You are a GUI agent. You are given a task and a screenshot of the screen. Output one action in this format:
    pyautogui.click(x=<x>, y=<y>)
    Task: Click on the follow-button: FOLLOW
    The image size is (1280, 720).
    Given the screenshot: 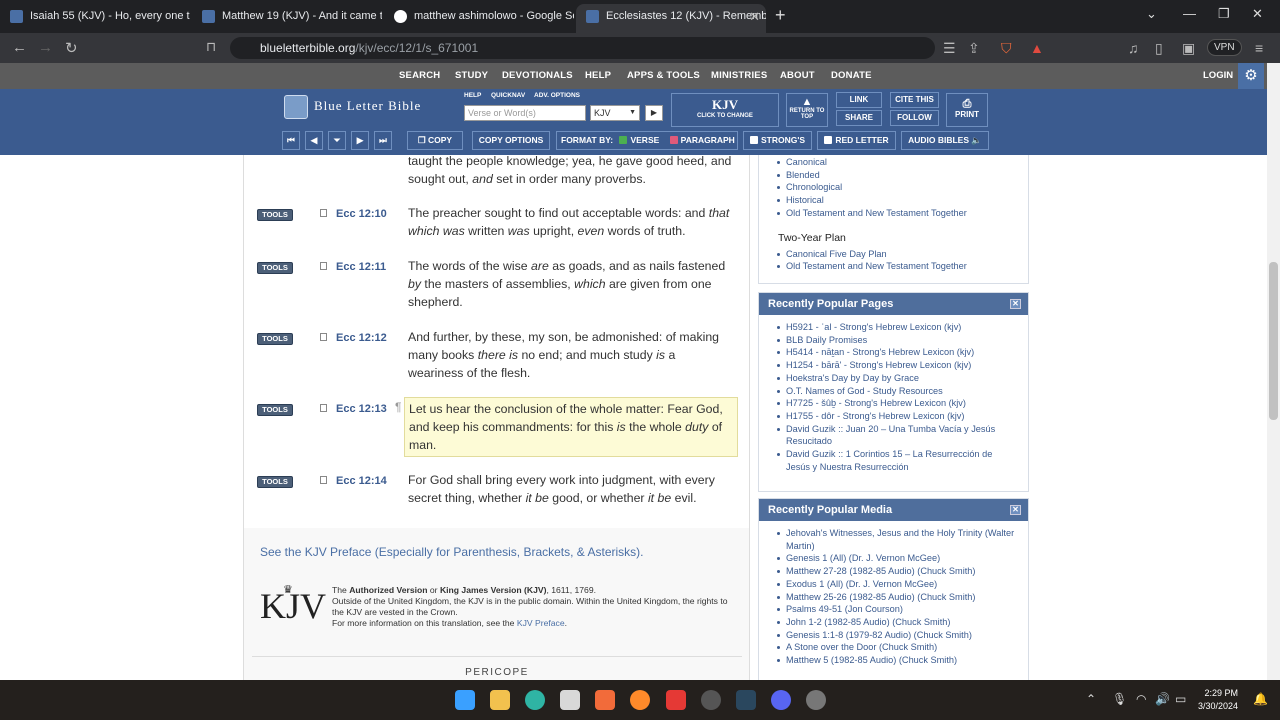 What is the action you would take?
    pyautogui.click(x=914, y=118)
    